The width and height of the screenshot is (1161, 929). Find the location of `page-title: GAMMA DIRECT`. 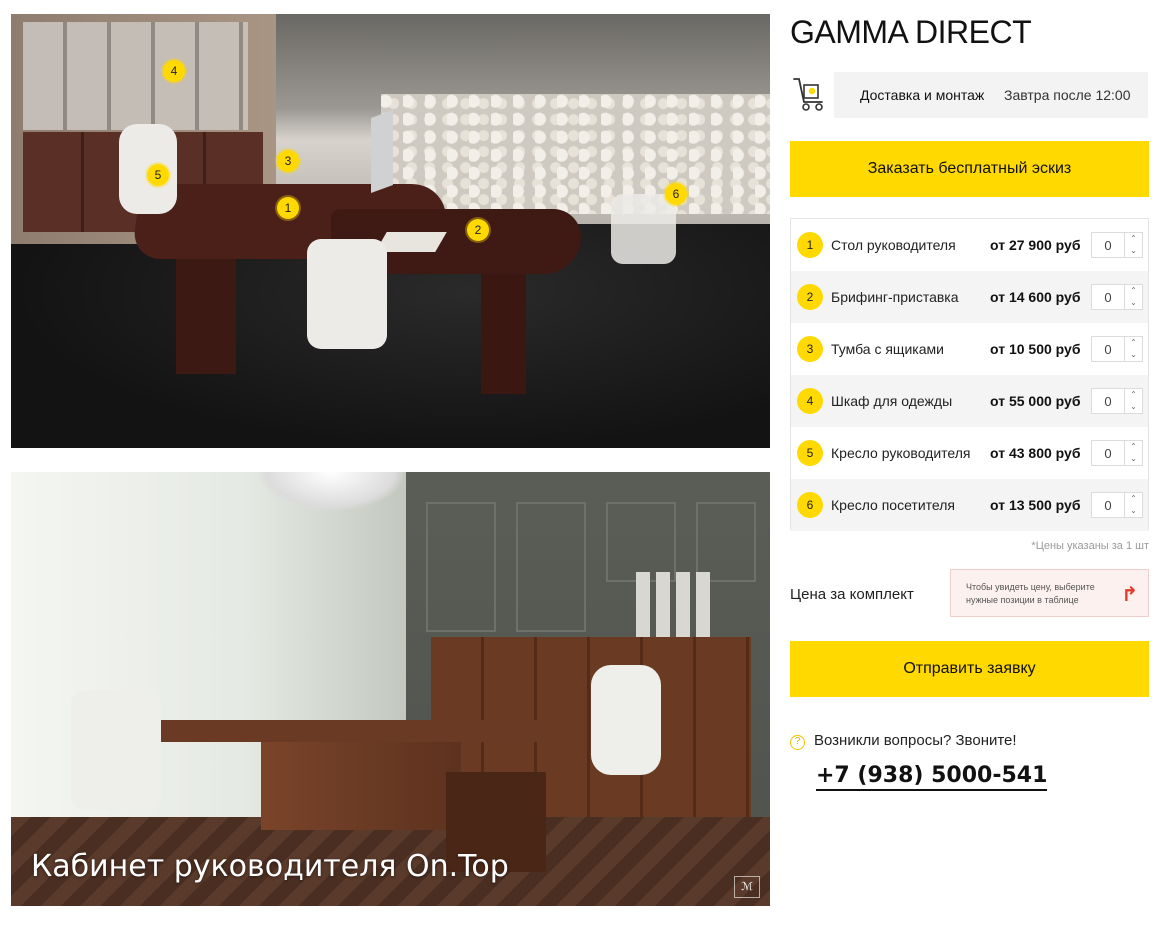

page-title: GAMMA DIRECT is located at coordinates (911, 32).